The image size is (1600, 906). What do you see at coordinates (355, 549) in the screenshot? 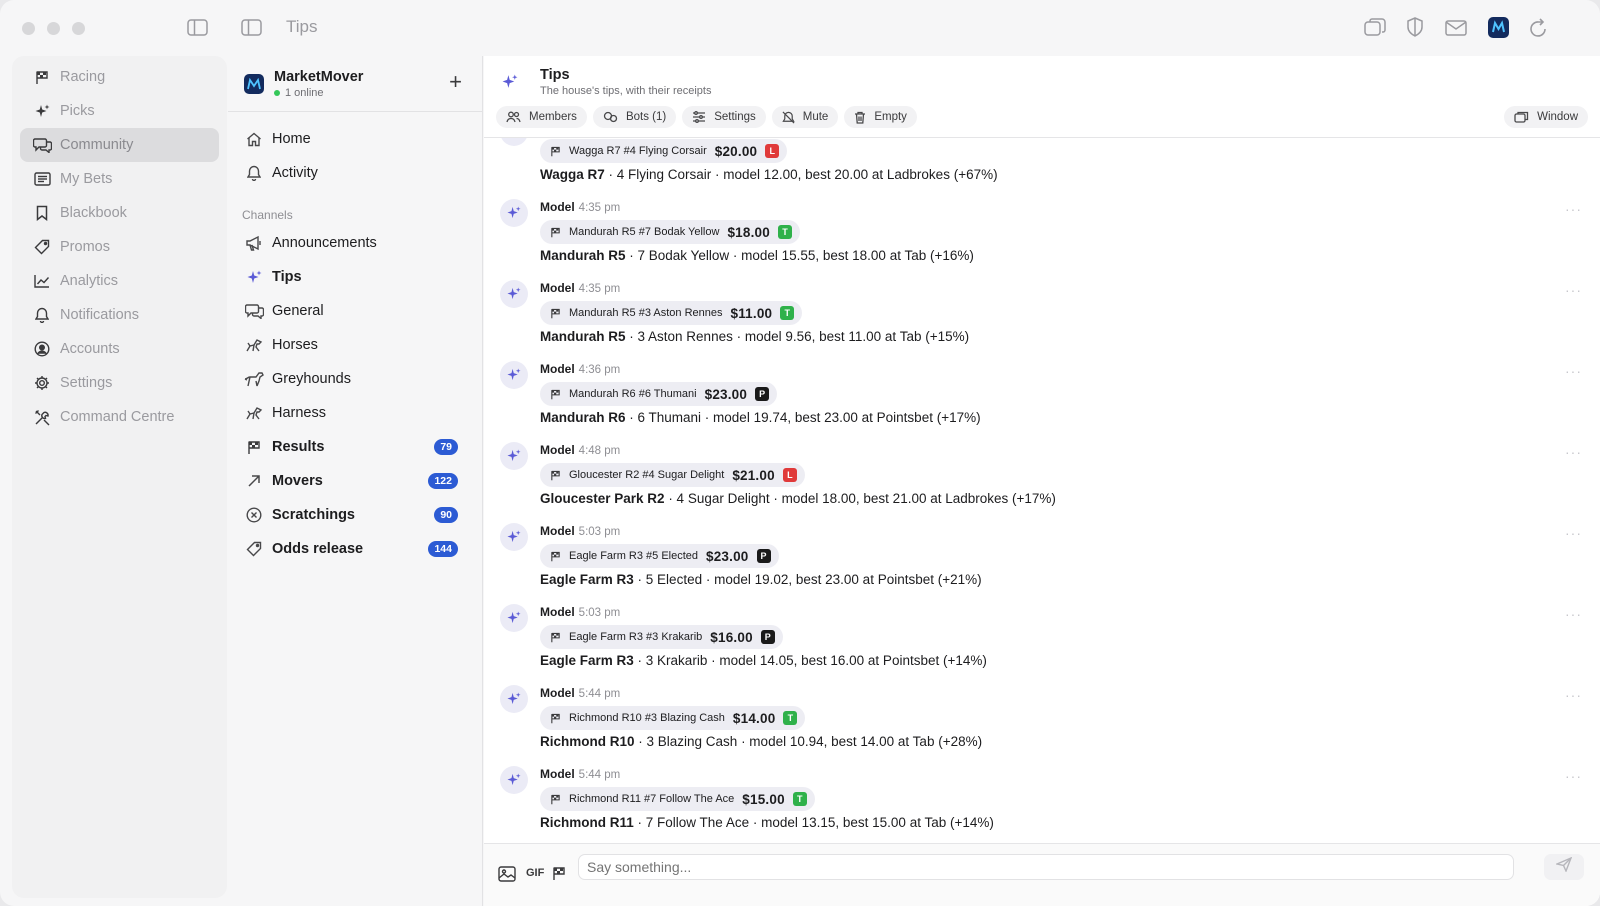
I see `channel-item-odds-release: Odds release 144` at bounding box center [355, 549].